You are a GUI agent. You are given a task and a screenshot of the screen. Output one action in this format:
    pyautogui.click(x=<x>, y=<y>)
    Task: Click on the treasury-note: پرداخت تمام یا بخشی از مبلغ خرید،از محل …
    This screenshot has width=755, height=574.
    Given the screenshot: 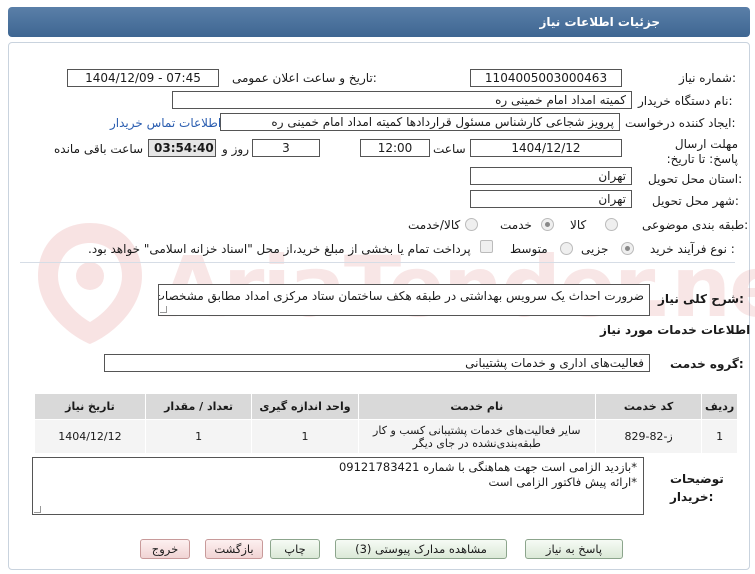 What is the action you would take?
    pyautogui.click(x=279, y=249)
    